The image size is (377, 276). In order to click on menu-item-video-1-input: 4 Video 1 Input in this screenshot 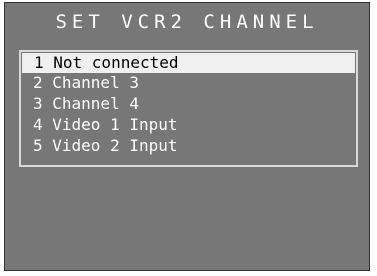, I will do `click(188, 125)`.